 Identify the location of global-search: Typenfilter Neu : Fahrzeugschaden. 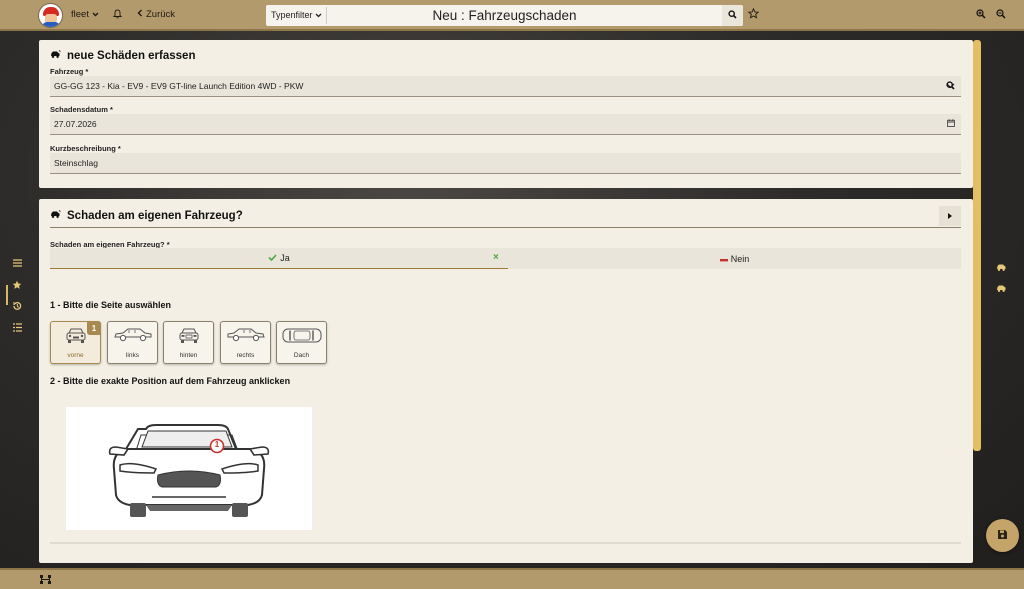
(504, 15).